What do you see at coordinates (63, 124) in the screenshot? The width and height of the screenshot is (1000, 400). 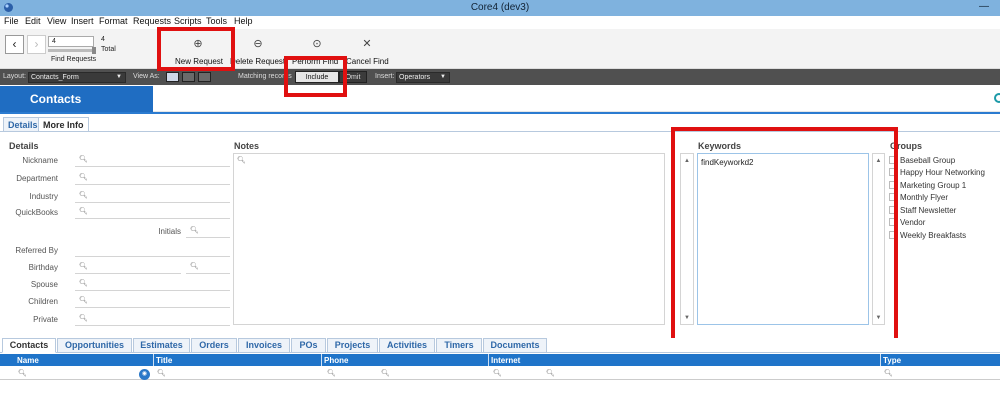 I see `tab-more-info: More Info` at bounding box center [63, 124].